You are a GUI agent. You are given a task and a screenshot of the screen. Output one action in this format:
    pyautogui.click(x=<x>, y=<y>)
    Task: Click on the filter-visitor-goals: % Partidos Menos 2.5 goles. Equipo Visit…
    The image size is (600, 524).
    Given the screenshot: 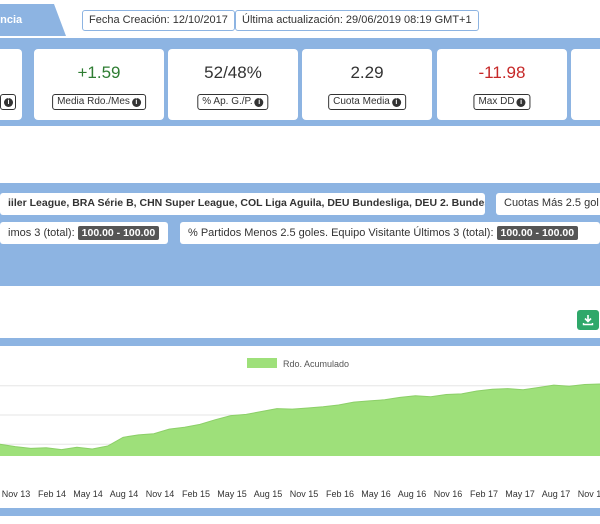 What is the action you would take?
    pyautogui.click(x=390, y=233)
    